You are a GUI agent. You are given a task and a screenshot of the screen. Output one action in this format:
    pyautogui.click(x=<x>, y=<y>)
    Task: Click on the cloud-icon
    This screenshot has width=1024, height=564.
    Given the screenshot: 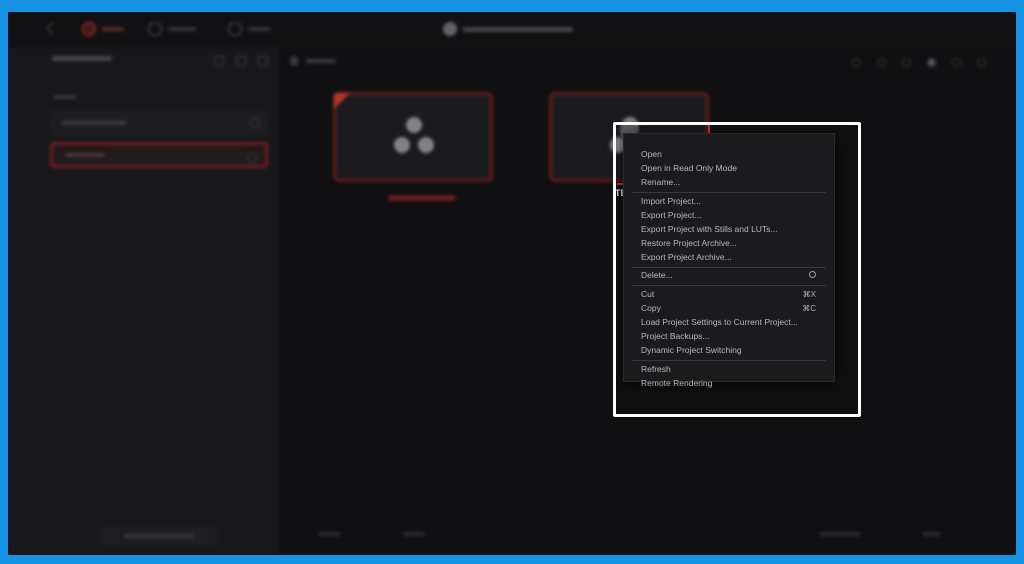 What is the action you would take?
    pyautogui.click(x=235, y=29)
    